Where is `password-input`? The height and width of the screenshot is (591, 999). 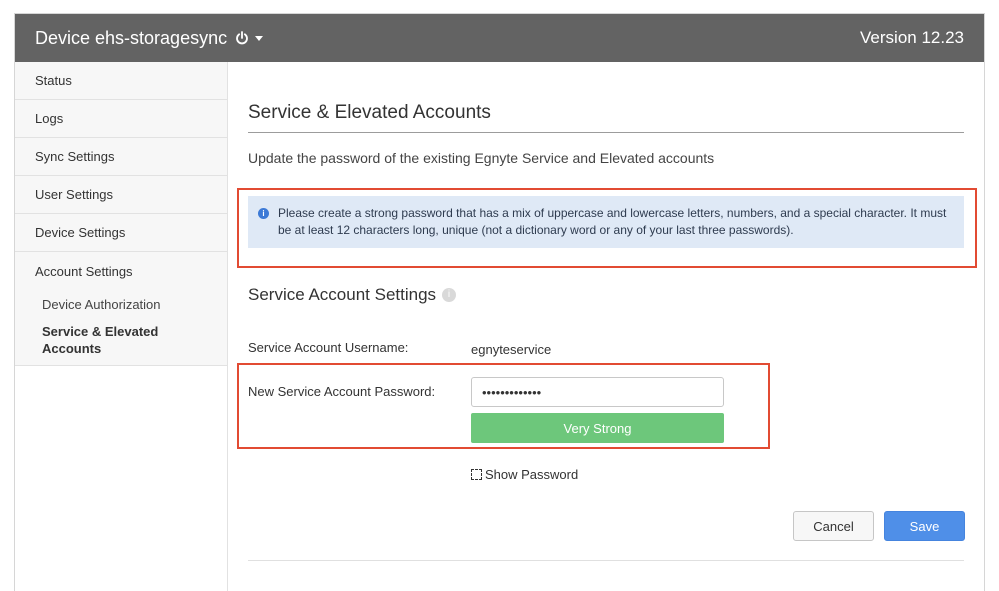
password-input is located at coordinates (597, 392).